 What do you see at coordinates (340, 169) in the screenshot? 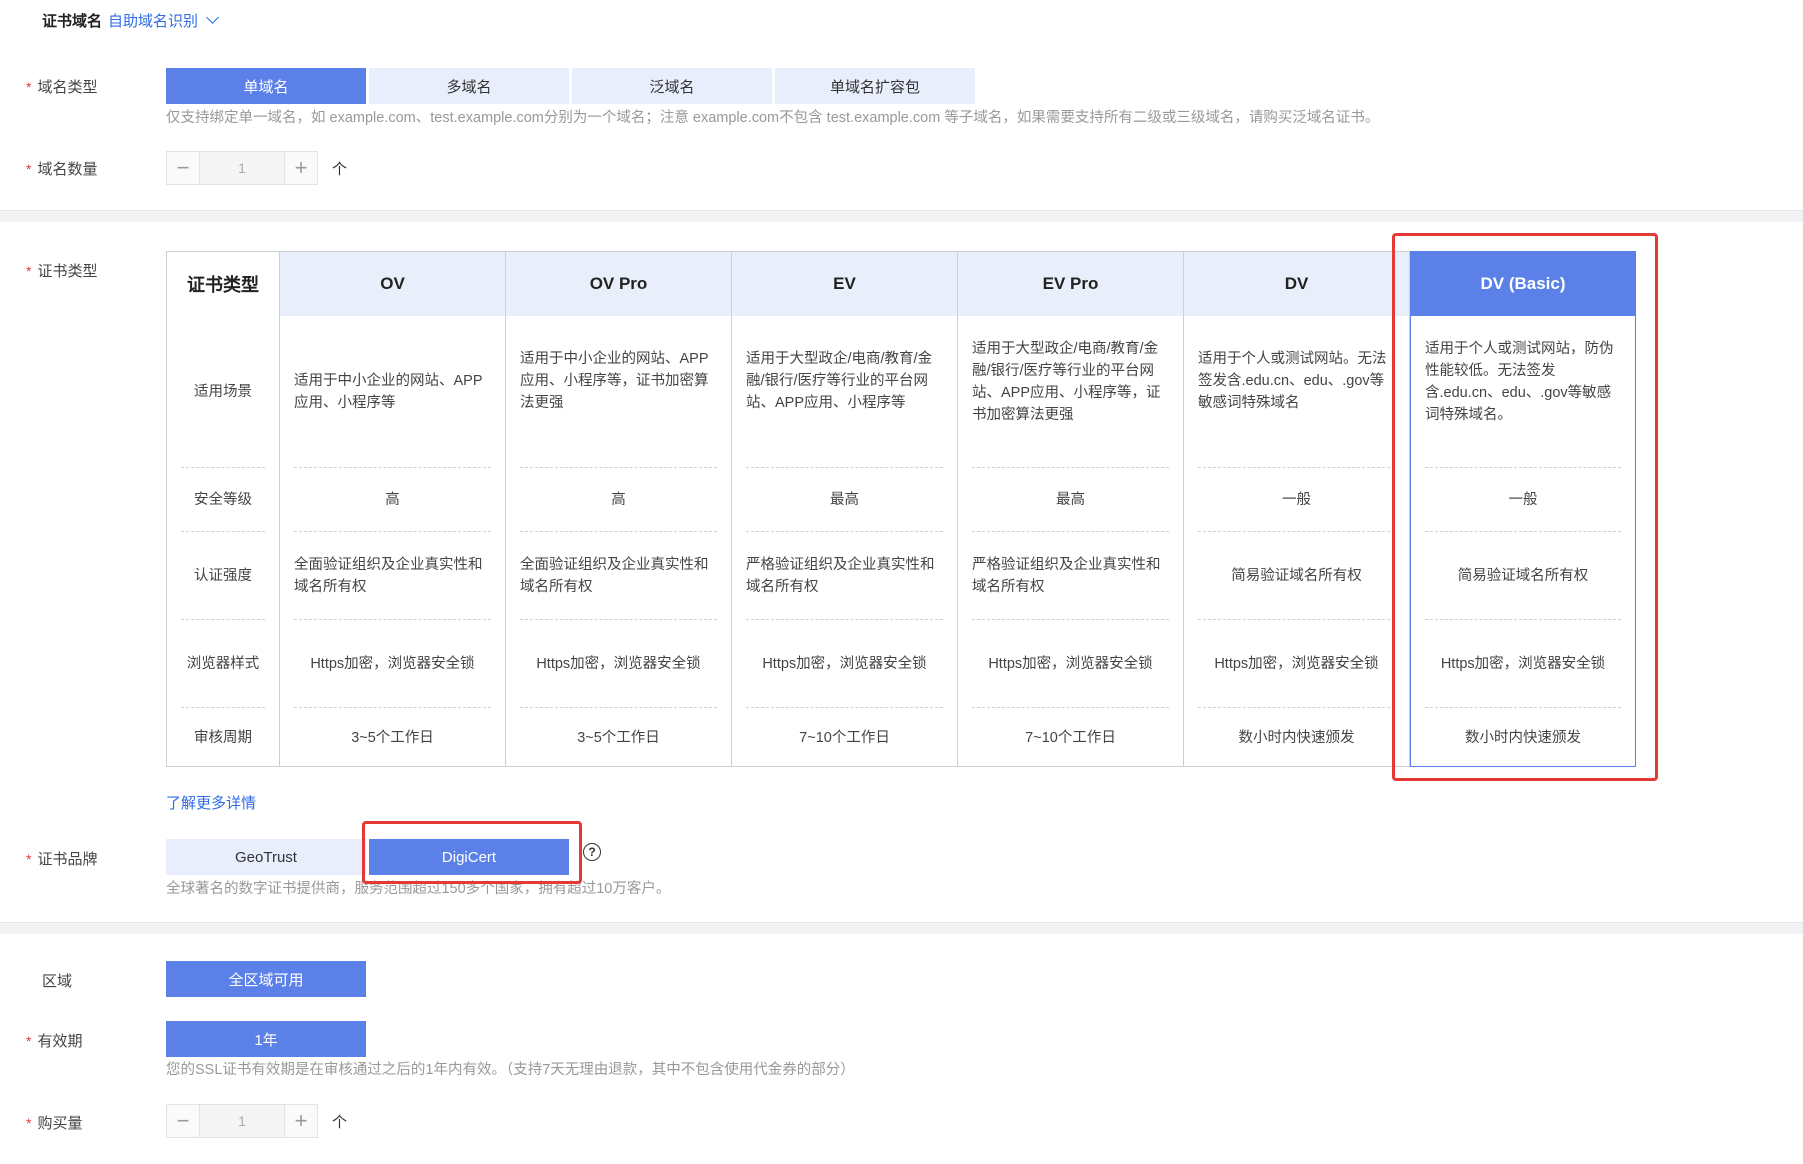
I see `domain-count-unit: 个` at bounding box center [340, 169].